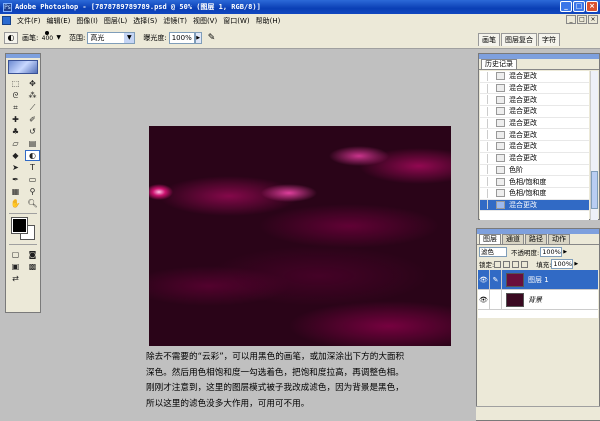 This screenshot has width=600, height=421. I want to click on tab-layer-comps: 图层复合, so click(519, 39).